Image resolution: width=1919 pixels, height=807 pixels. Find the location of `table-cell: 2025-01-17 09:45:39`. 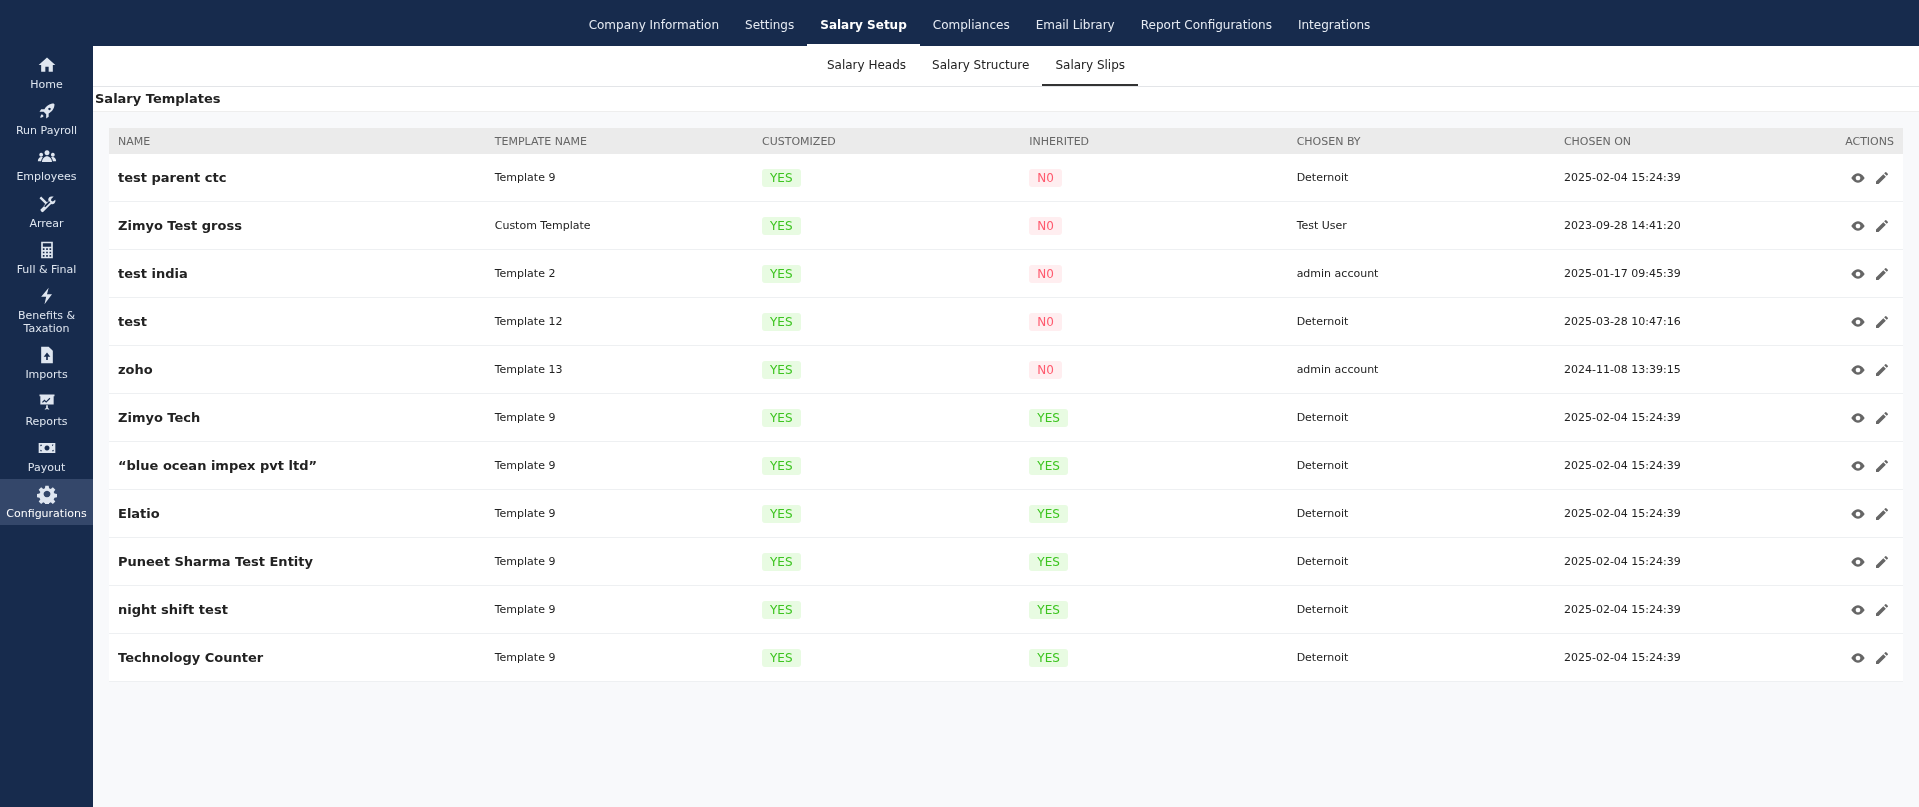

table-cell: 2025-01-17 09:45:39 is located at coordinates (1688, 273).